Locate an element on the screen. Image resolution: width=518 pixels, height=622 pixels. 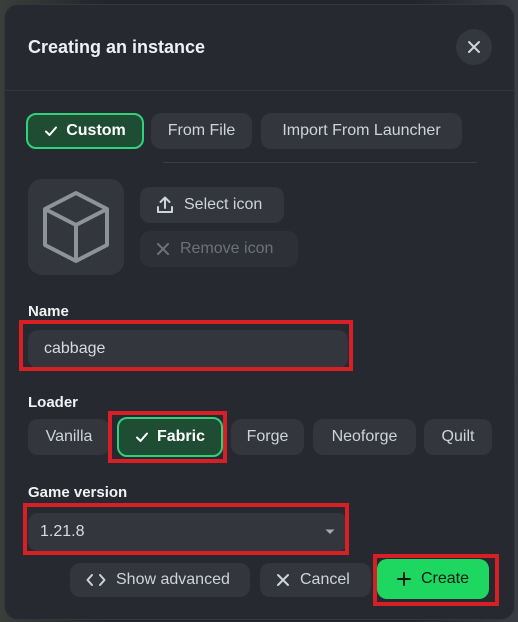
show-advanced-label: Show advanced is located at coordinates (173, 579).